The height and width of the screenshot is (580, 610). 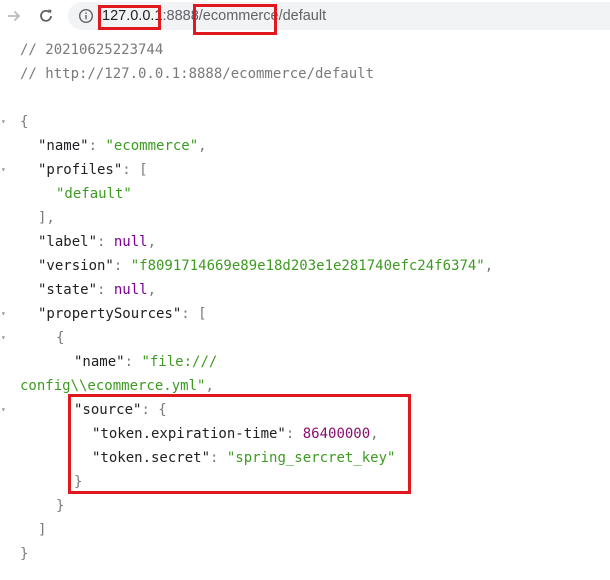 I want to click on json-value: "ecommerce", so click(x=152, y=146).